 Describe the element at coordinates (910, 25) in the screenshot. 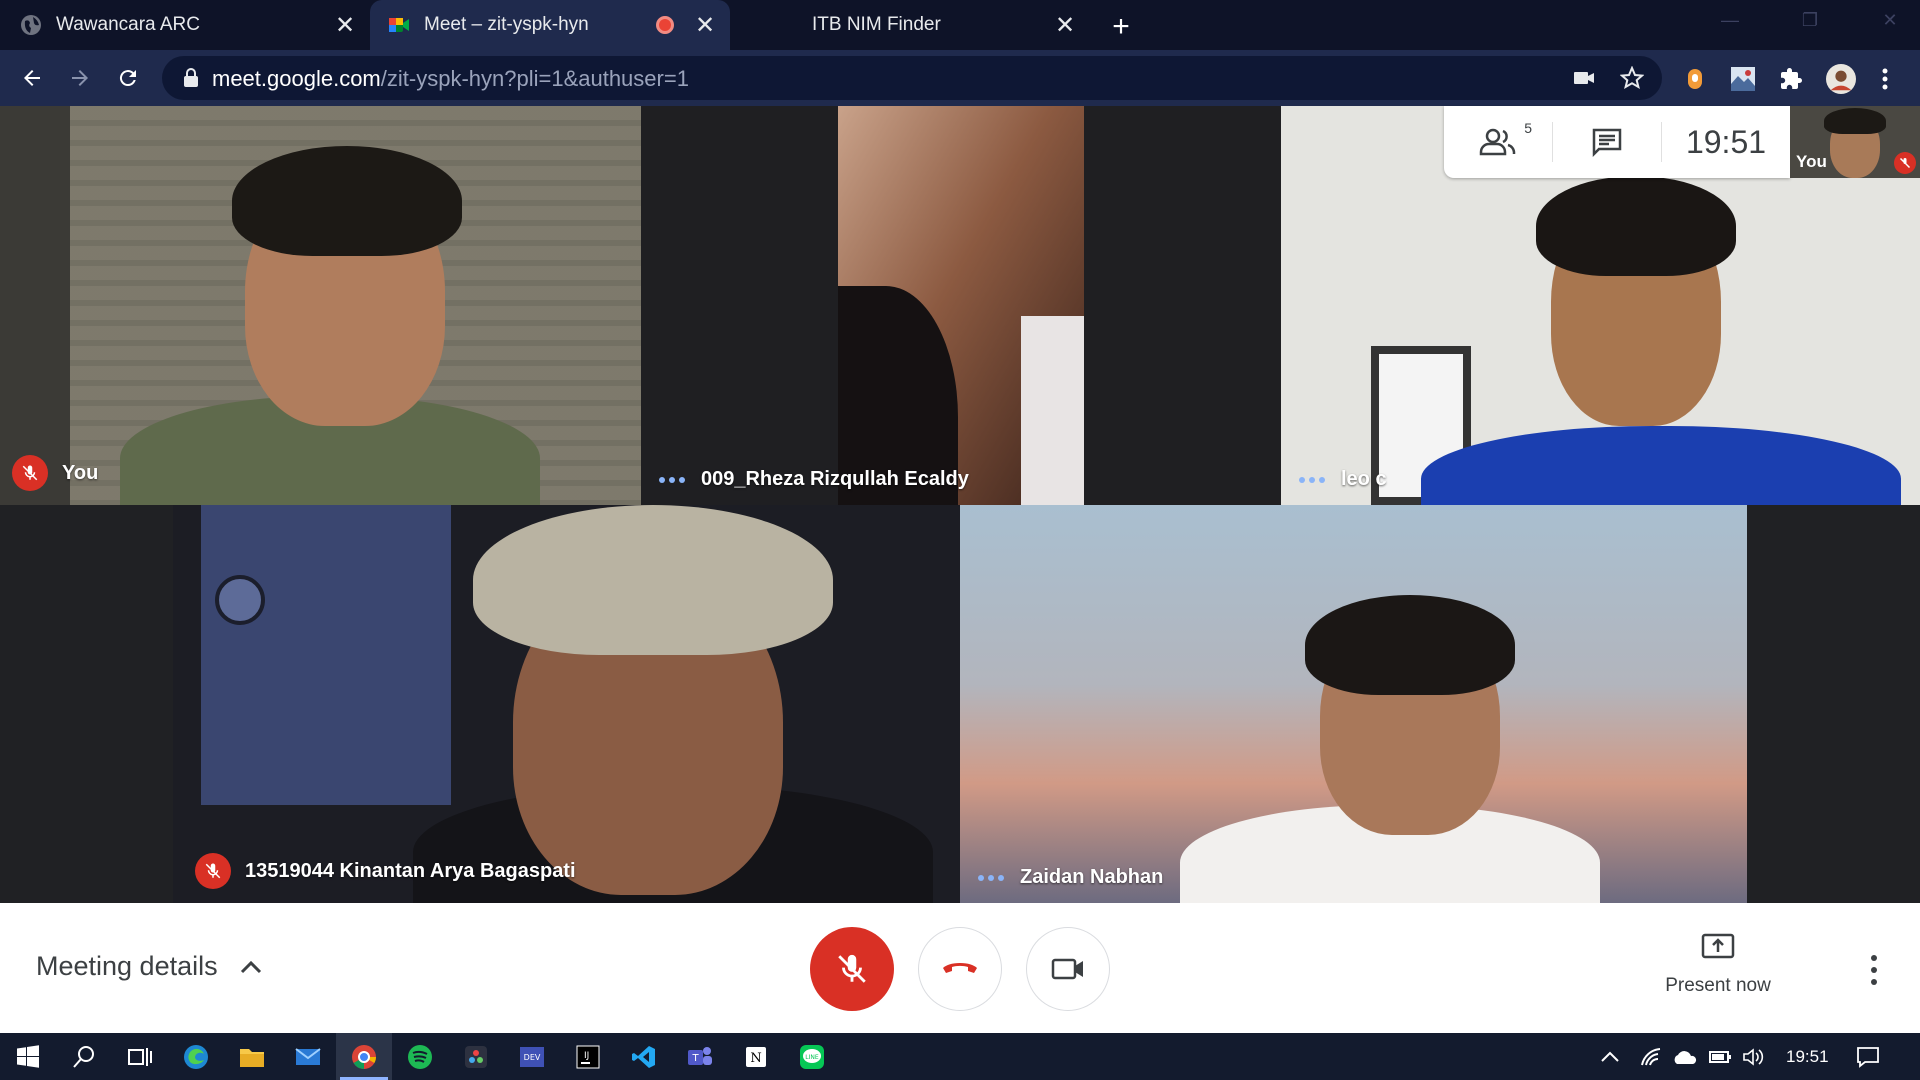

I see `tab-itb-nim-finder: ITB NIM Finder ✕` at that location.